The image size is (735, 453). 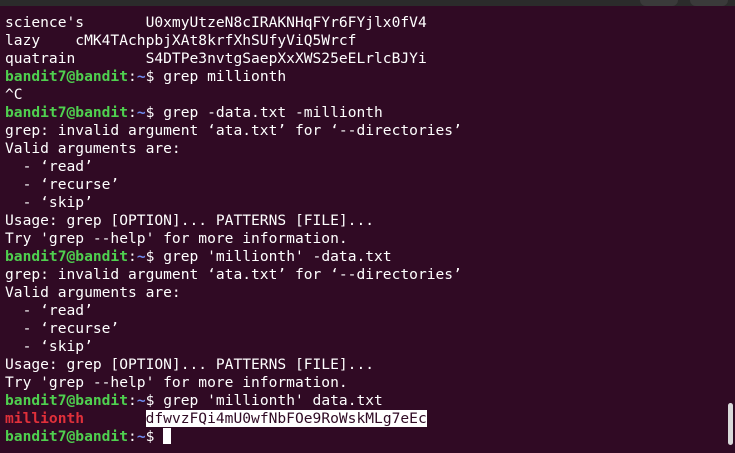 What do you see at coordinates (286, 418) in the screenshot?
I see `selected-password: dfwvzFQi4mU0wfNbFOe9RoWskMLg7eEc` at bounding box center [286, 418].